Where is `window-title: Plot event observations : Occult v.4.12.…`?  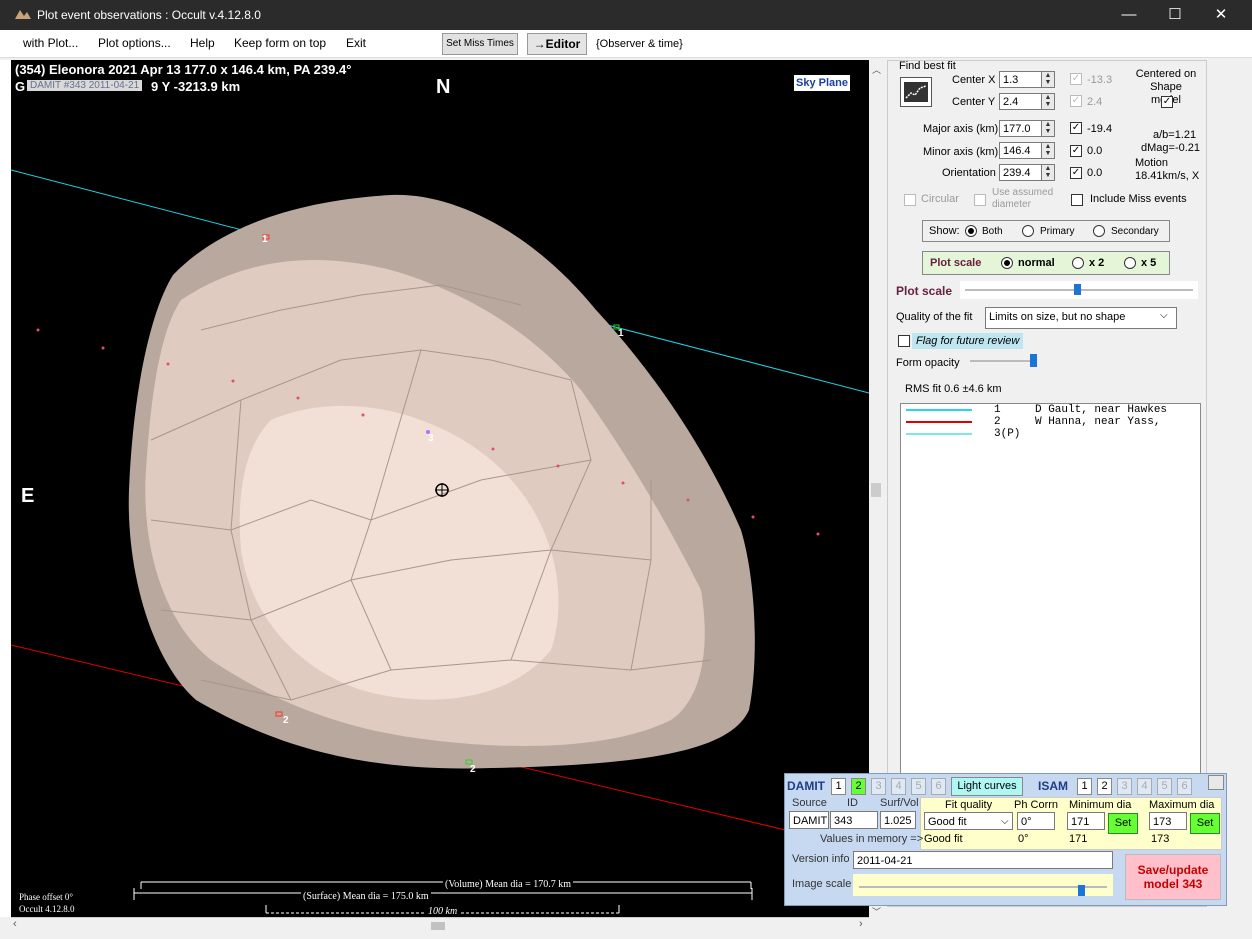 window-title: Plot event observations : Occult v.4.12.… is located at coordinates (149, 15).